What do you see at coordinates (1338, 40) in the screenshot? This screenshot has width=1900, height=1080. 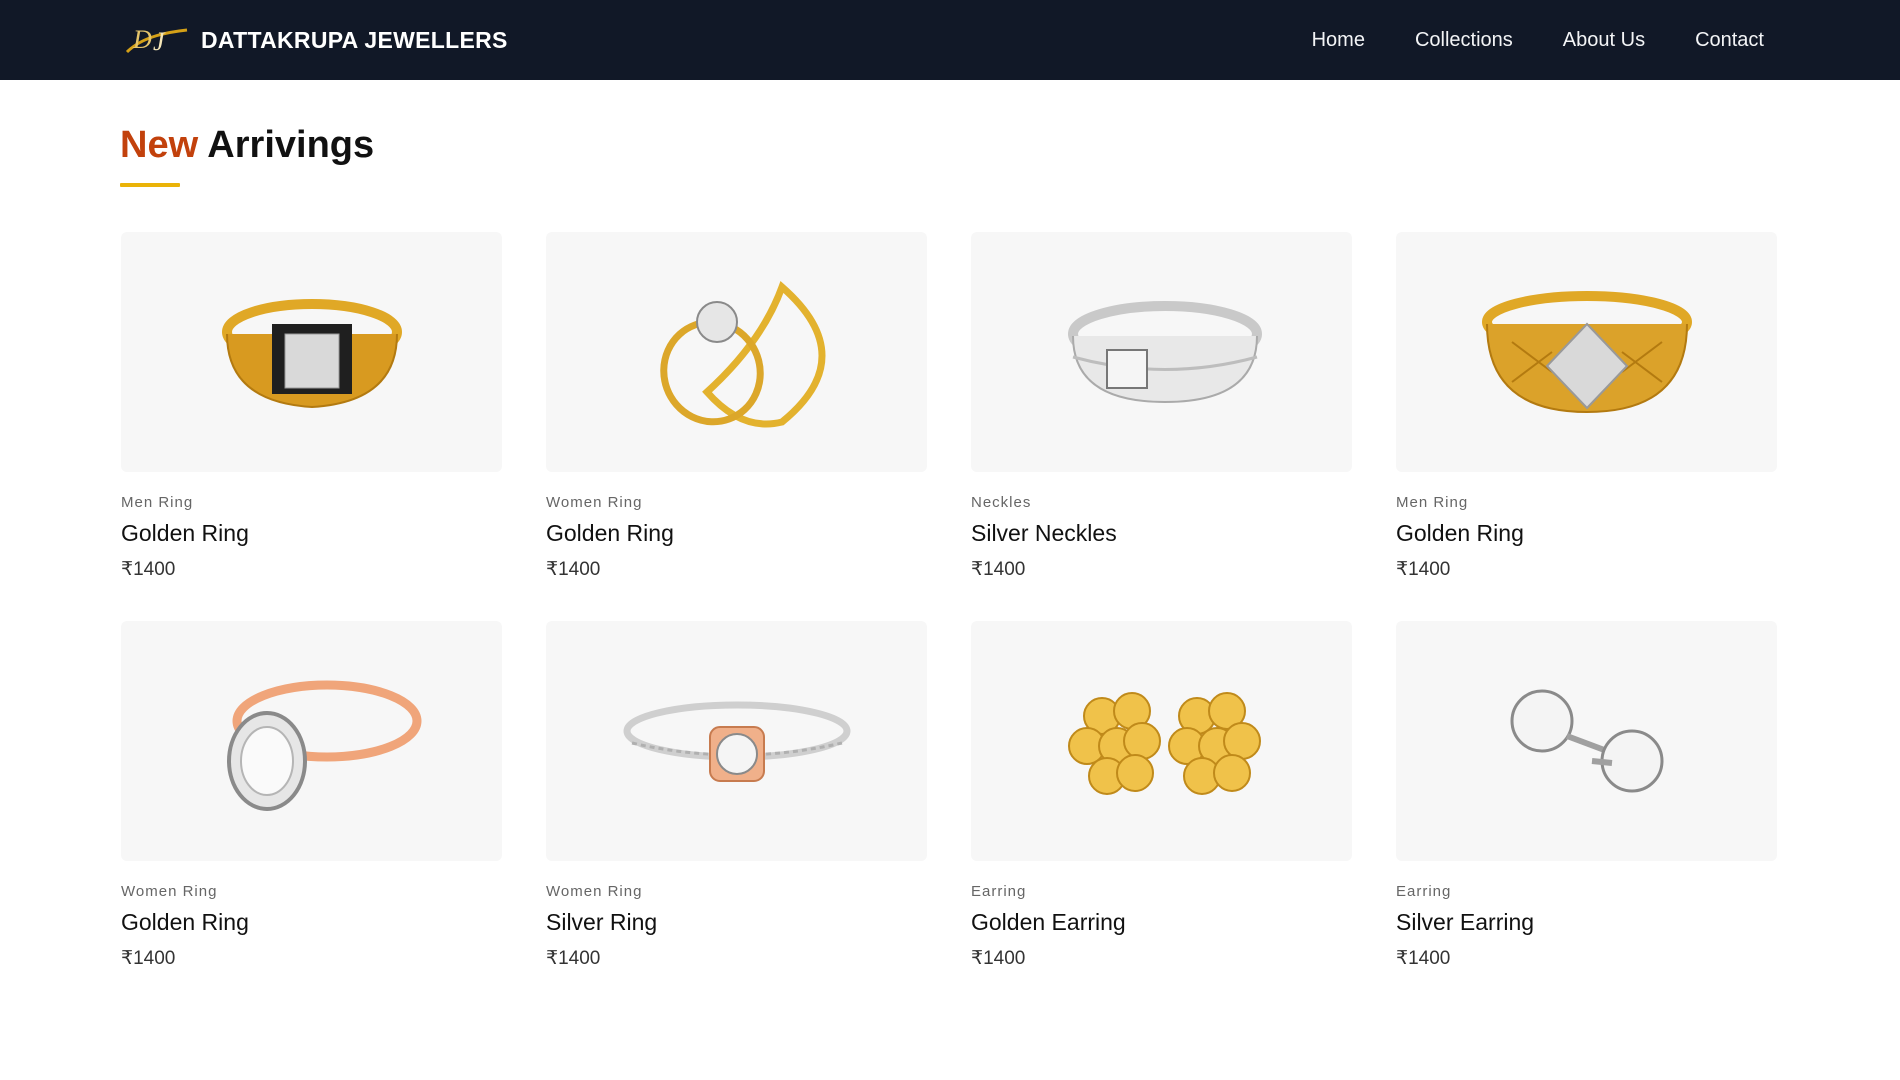 I see `nav-link-home: Home` at bounding box center [1338, 40].